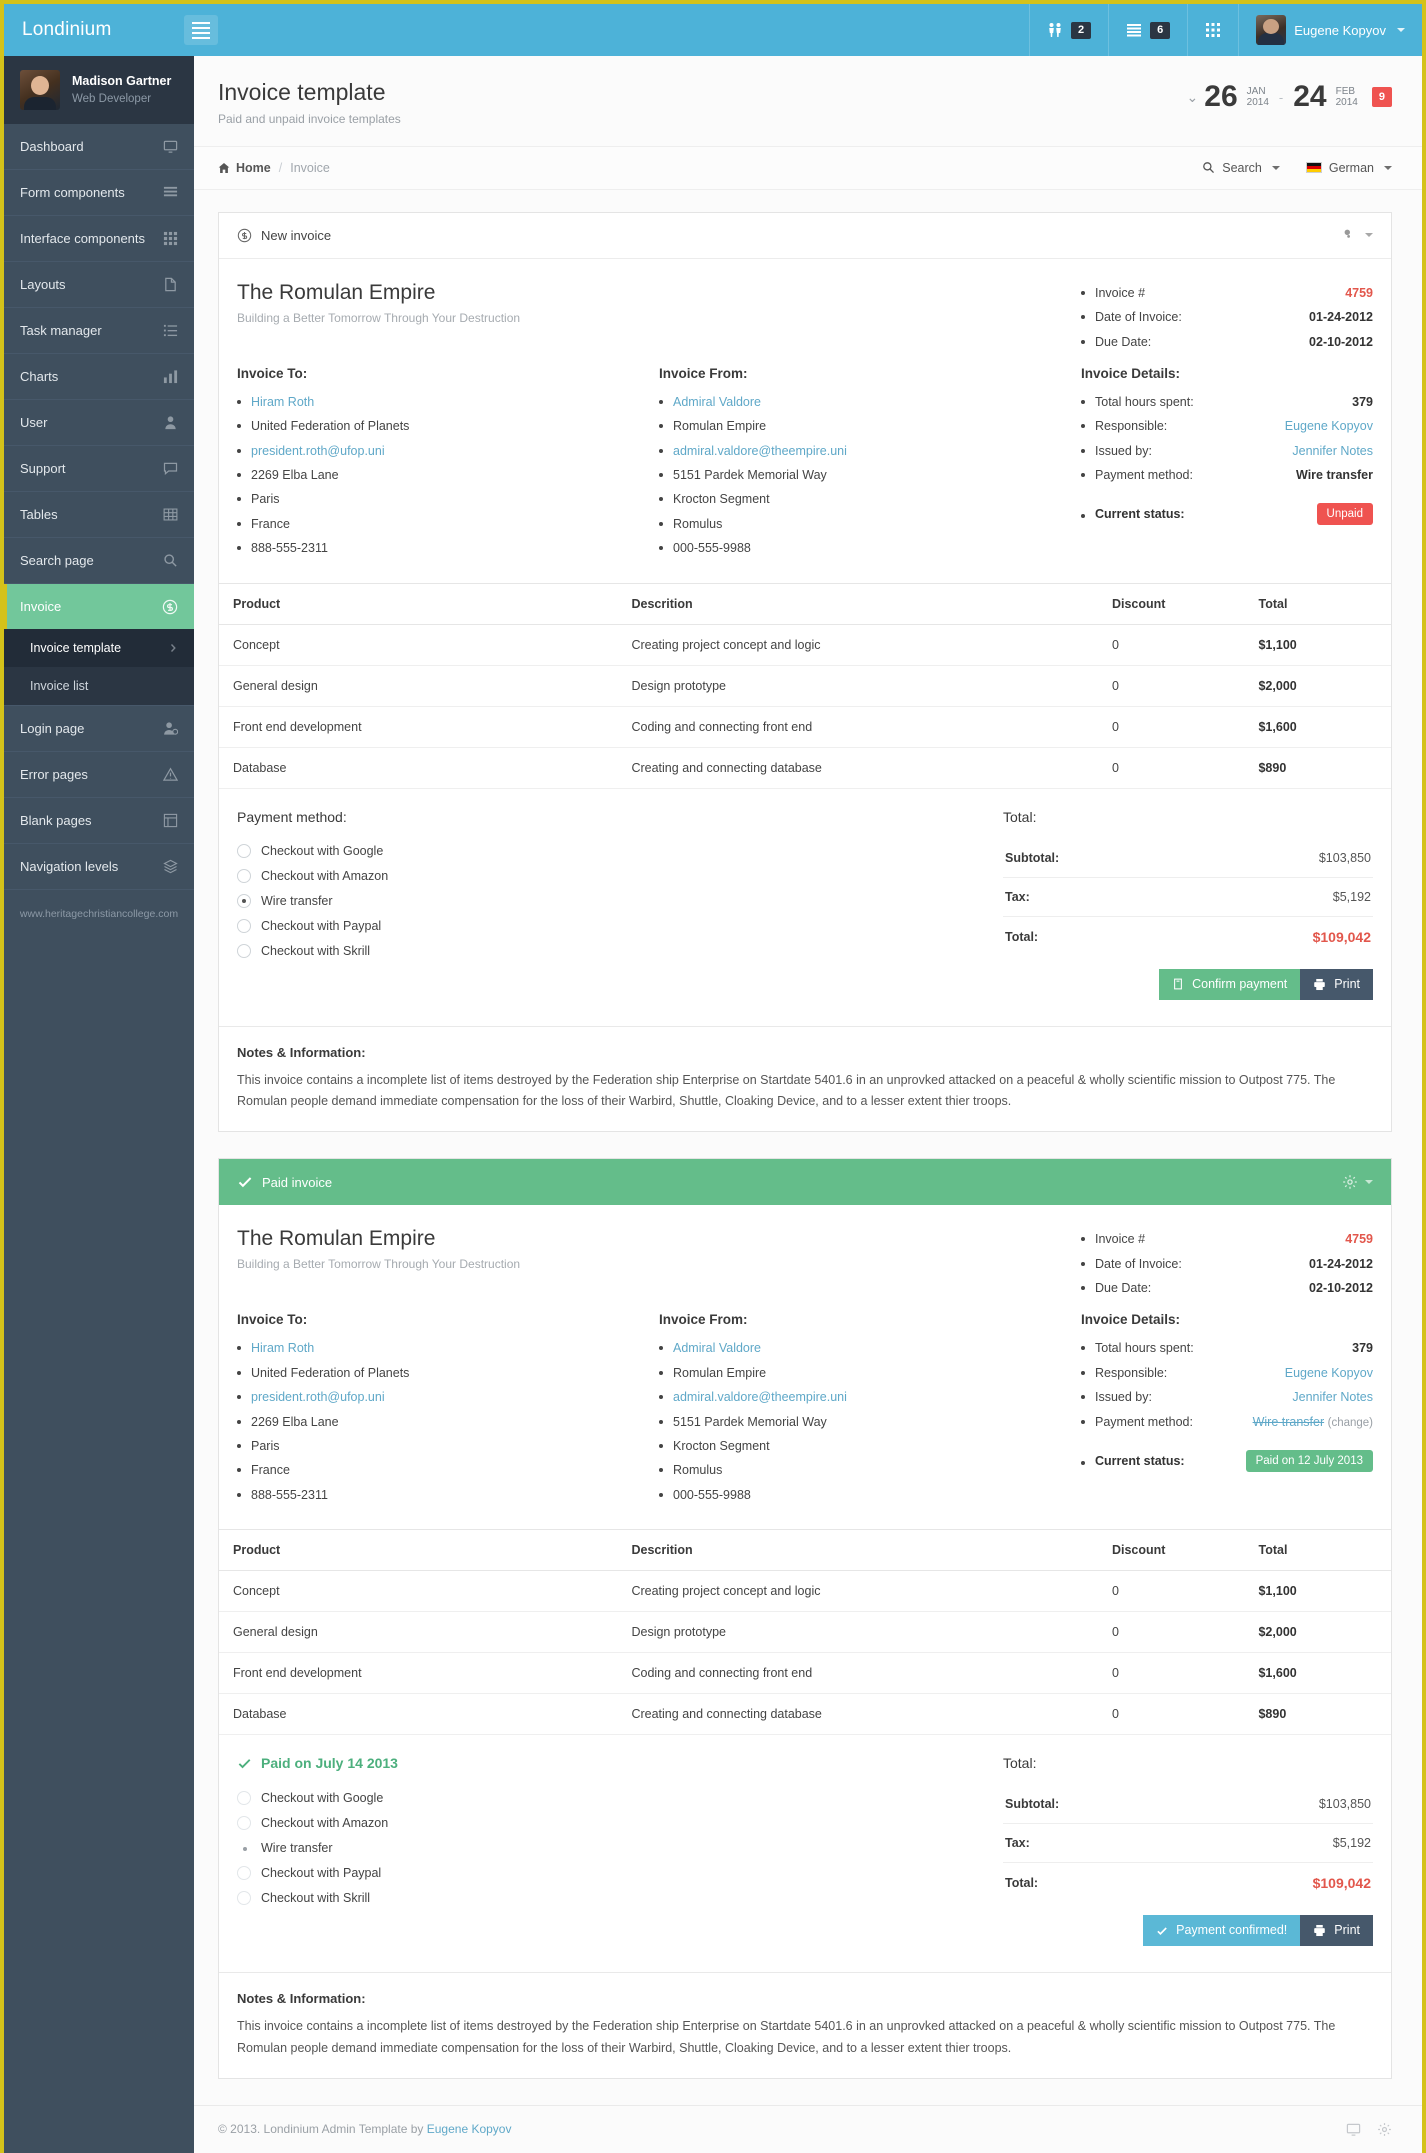 The height and width of the screenshot is (2153, 1426). Describe the element at coordinates (274, 168) in the screenshot. I see `breadcrumb: Home / Invoice` at that location.